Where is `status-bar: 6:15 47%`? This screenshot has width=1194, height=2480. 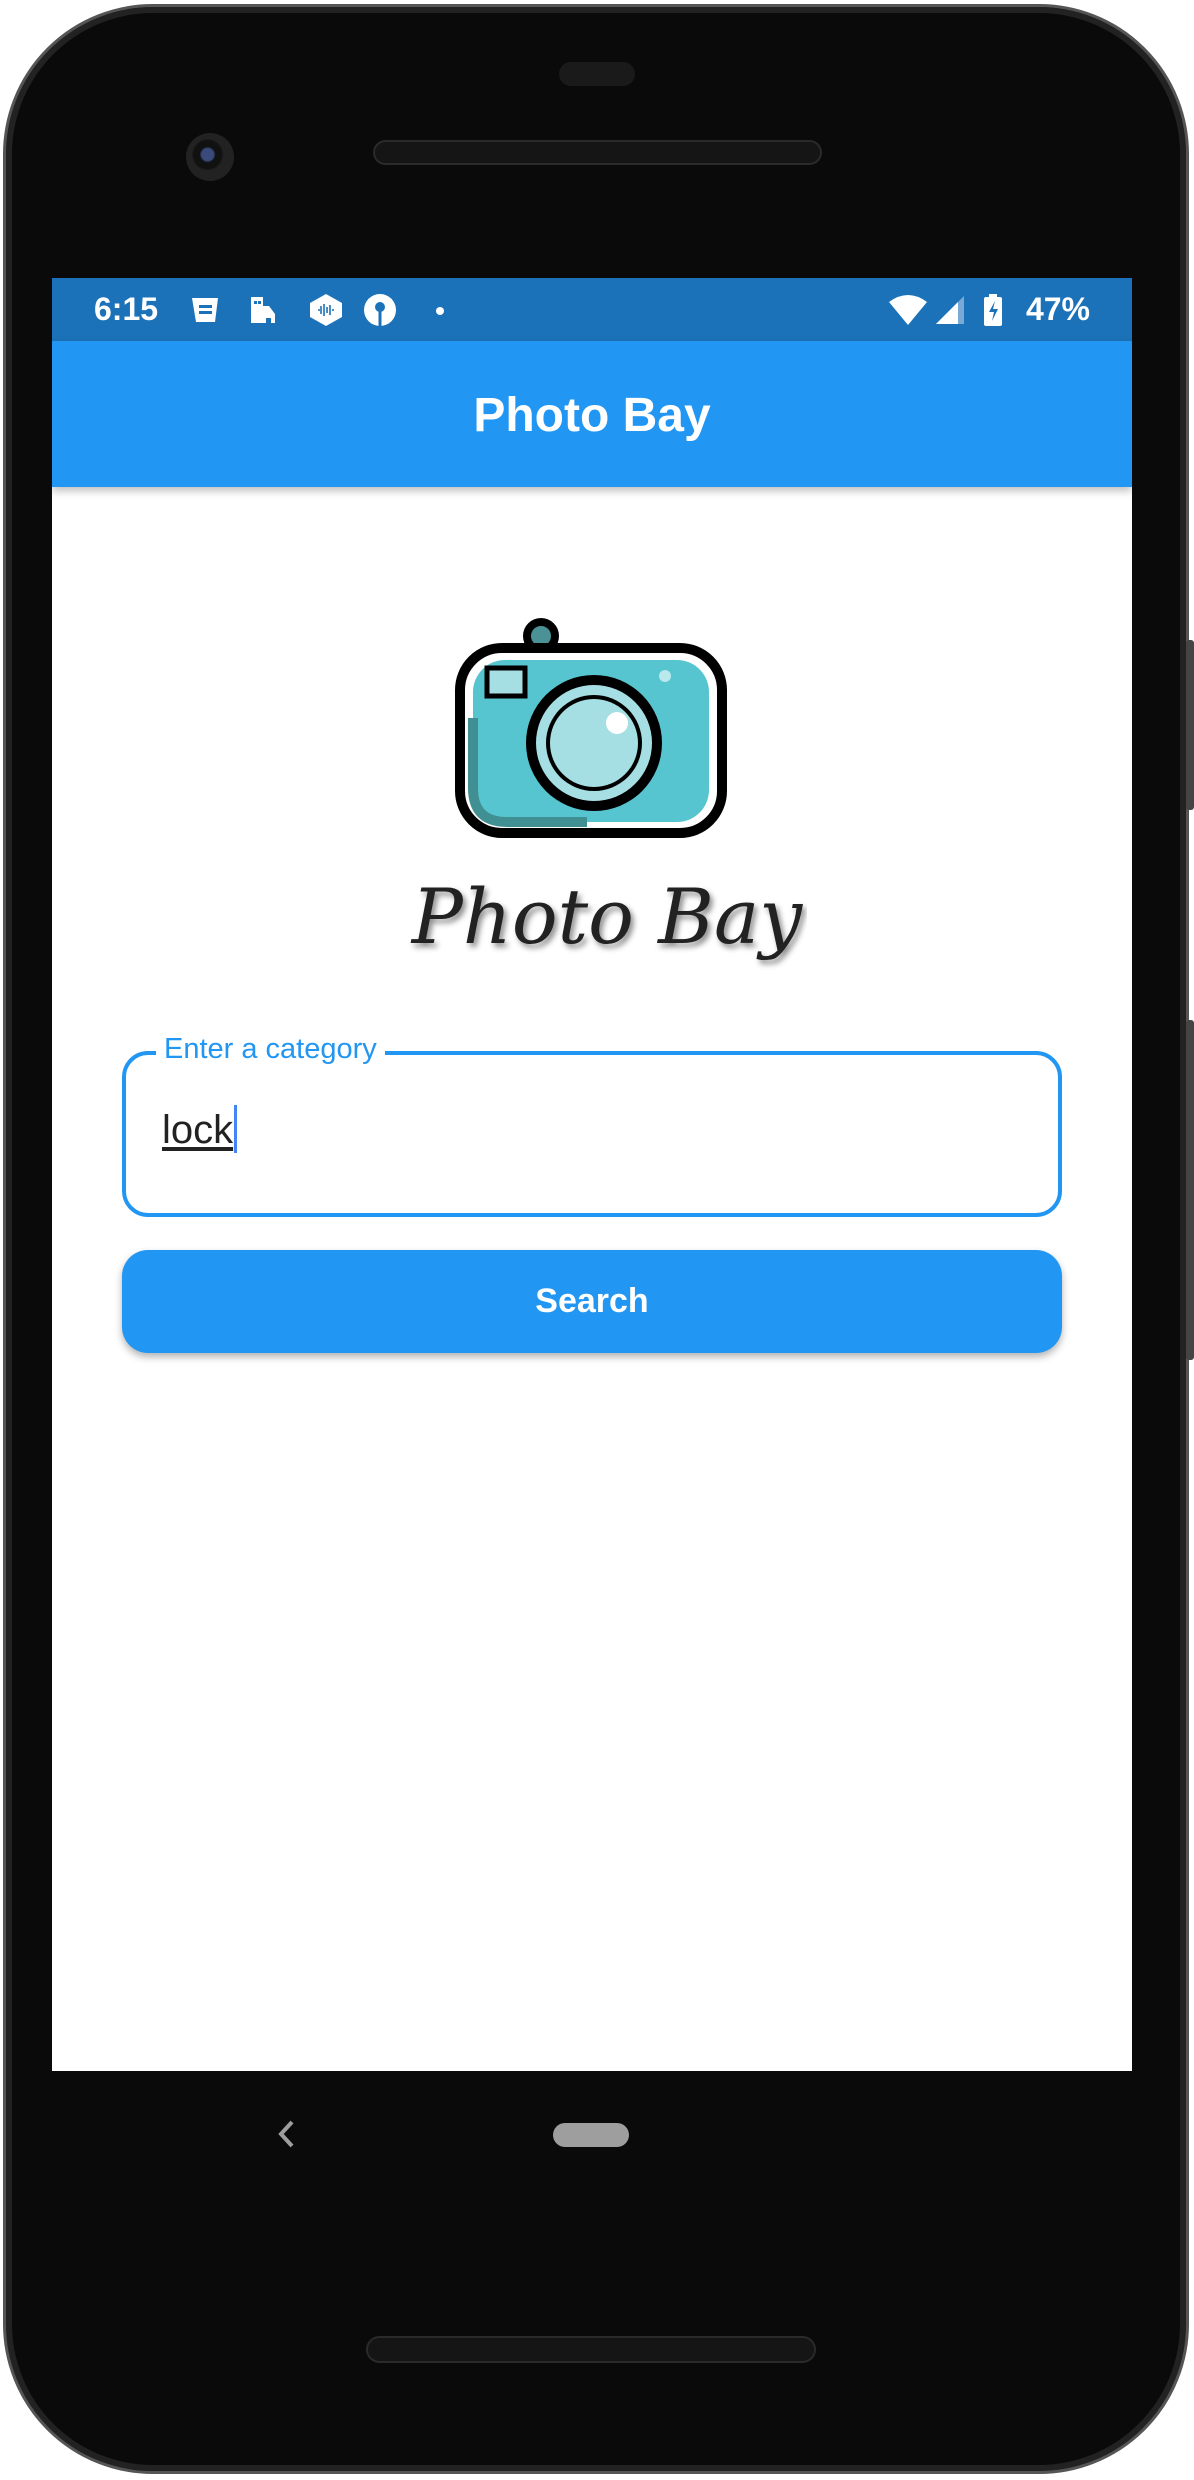
status-bar: 6:15 47% is located at coordinates (592, 309).